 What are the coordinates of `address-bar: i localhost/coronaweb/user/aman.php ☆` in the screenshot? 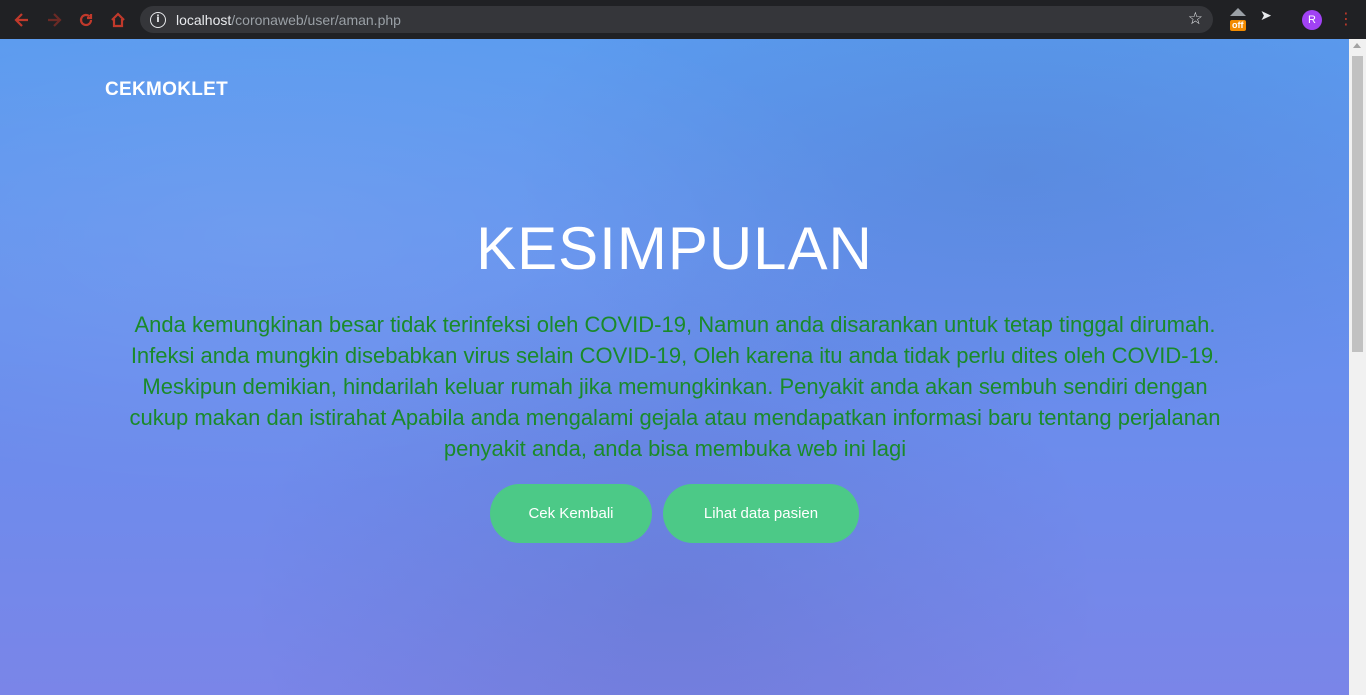 It's located at (676, 19).